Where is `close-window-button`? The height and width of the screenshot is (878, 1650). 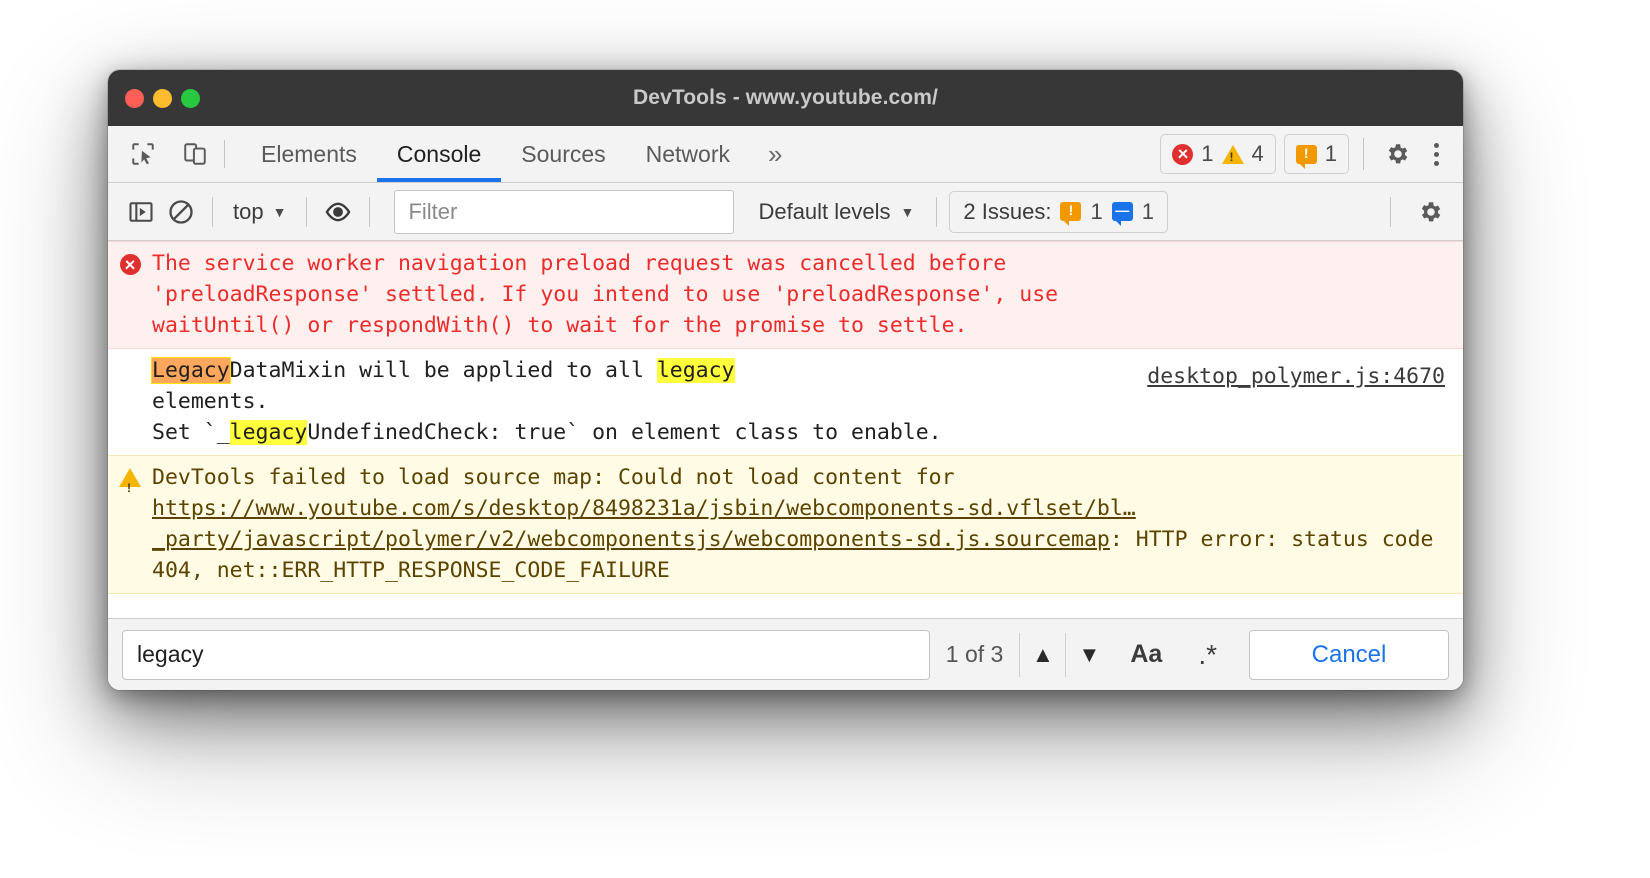 close-window-button is located at coordinates (134, 98).